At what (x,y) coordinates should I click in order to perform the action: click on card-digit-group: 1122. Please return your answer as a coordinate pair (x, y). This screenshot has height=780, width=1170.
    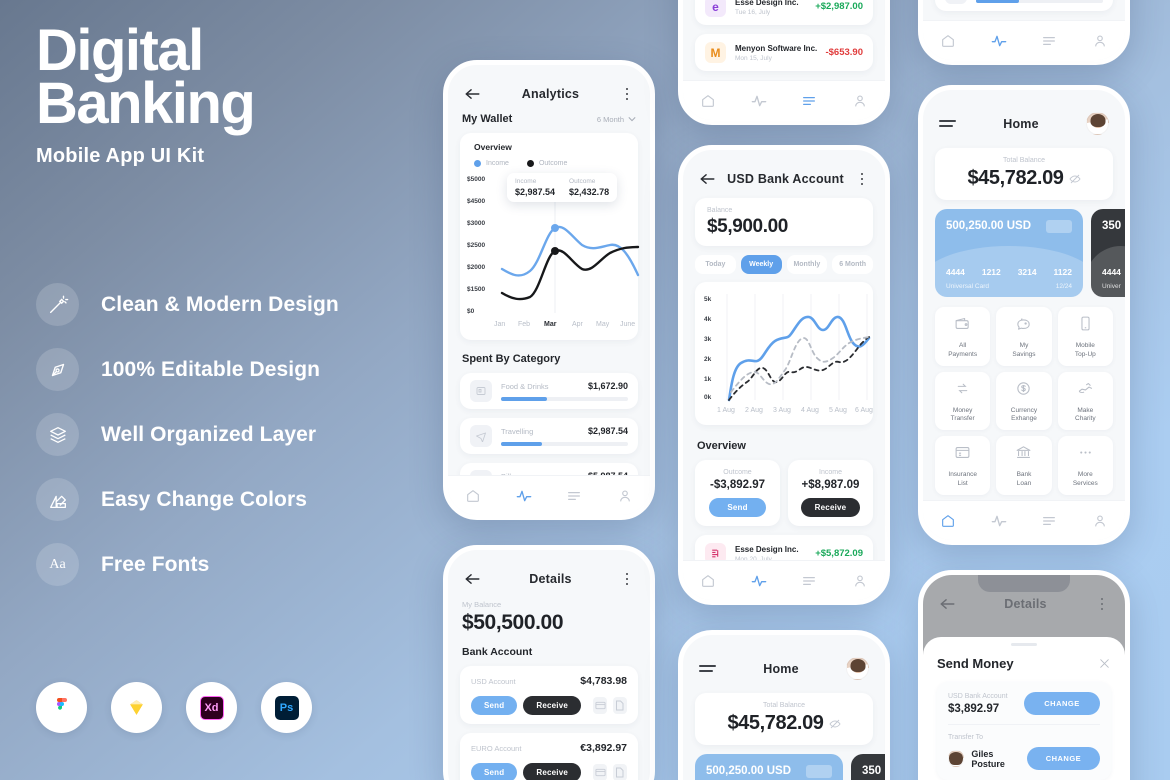
    Looking at the image, I should click on (1062, 272).